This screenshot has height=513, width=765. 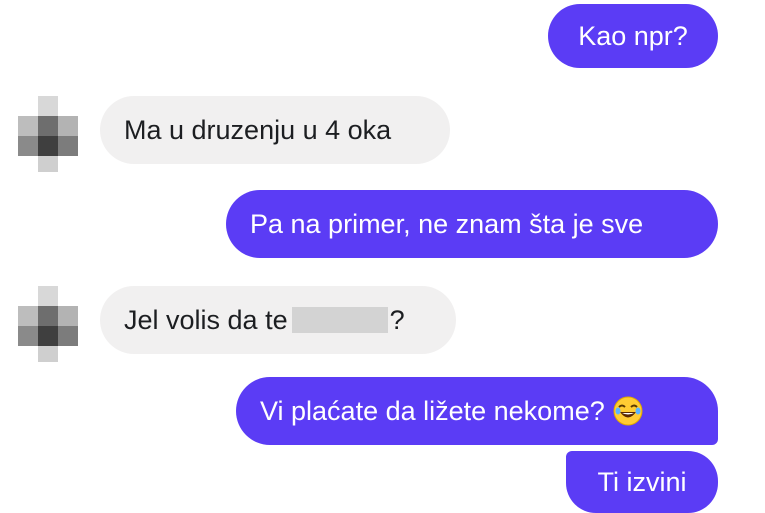 What do you see at coordinates (258, 130) in the screenshot?
I see `message-text: Ma u druzenju u 4 oka` at bounding box center [258, 130].